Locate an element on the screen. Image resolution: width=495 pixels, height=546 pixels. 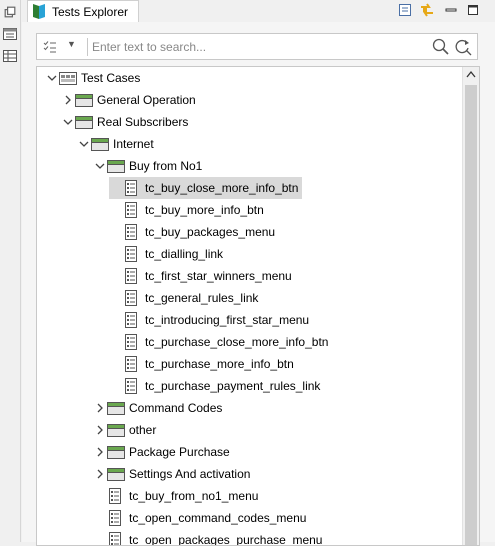
tree-item-label: tc_purchase_more_info_btn is located at coordinates (221, 364).